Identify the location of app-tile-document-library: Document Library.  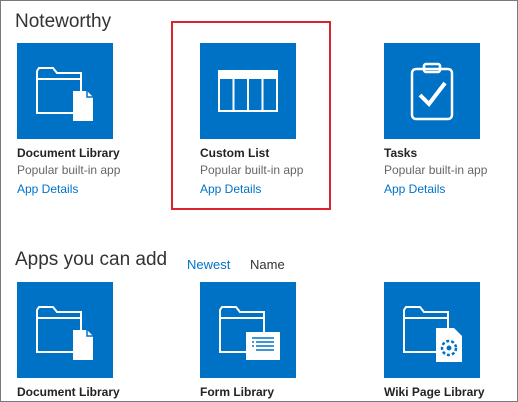
(82, 340).